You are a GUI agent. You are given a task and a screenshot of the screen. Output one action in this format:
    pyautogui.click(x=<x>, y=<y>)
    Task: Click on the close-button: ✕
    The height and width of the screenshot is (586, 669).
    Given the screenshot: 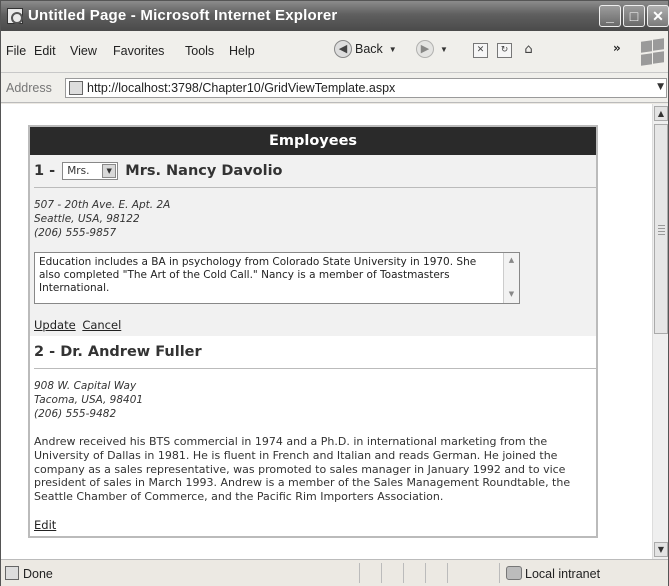 What is the action you would take?
    pyautogui.click(x=658, y=16)
    